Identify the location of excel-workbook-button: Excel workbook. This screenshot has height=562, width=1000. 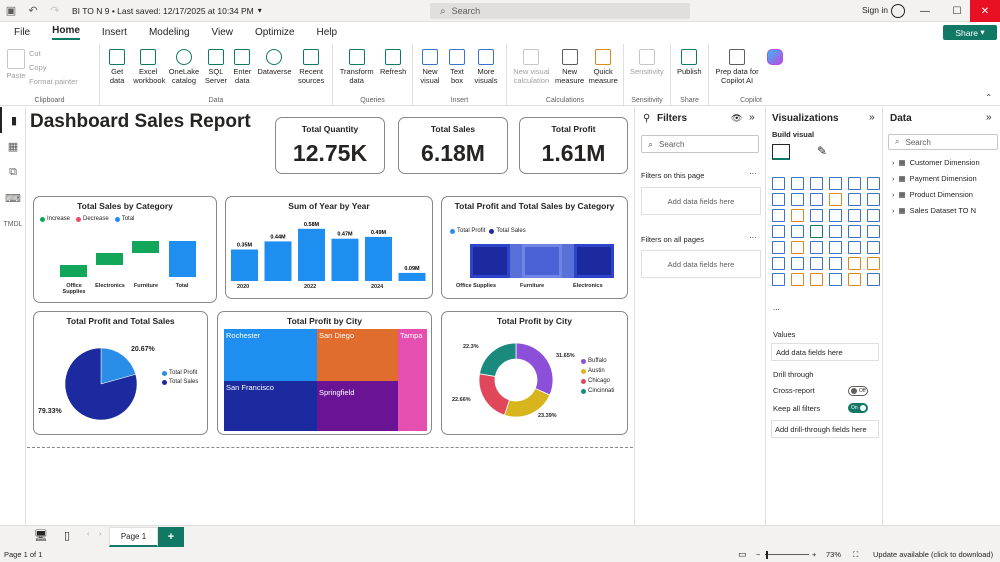
(148, 65).